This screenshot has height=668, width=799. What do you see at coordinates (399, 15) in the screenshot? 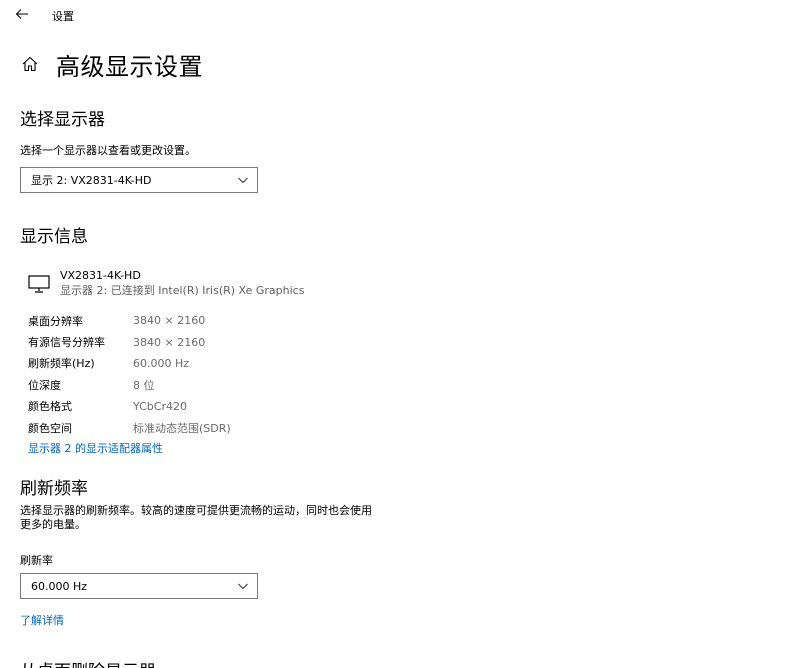
I see `title-bar: 设置` at bounding box center [399, 15].